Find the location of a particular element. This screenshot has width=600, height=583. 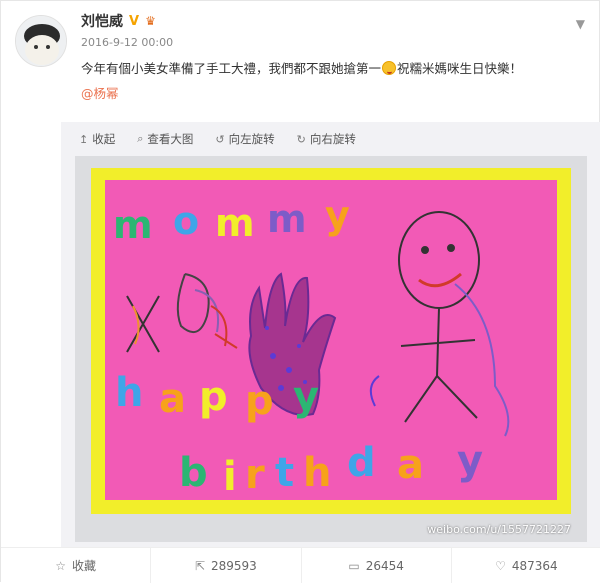

like-button: ♡ 487364 is located at coordinates (526, 565).